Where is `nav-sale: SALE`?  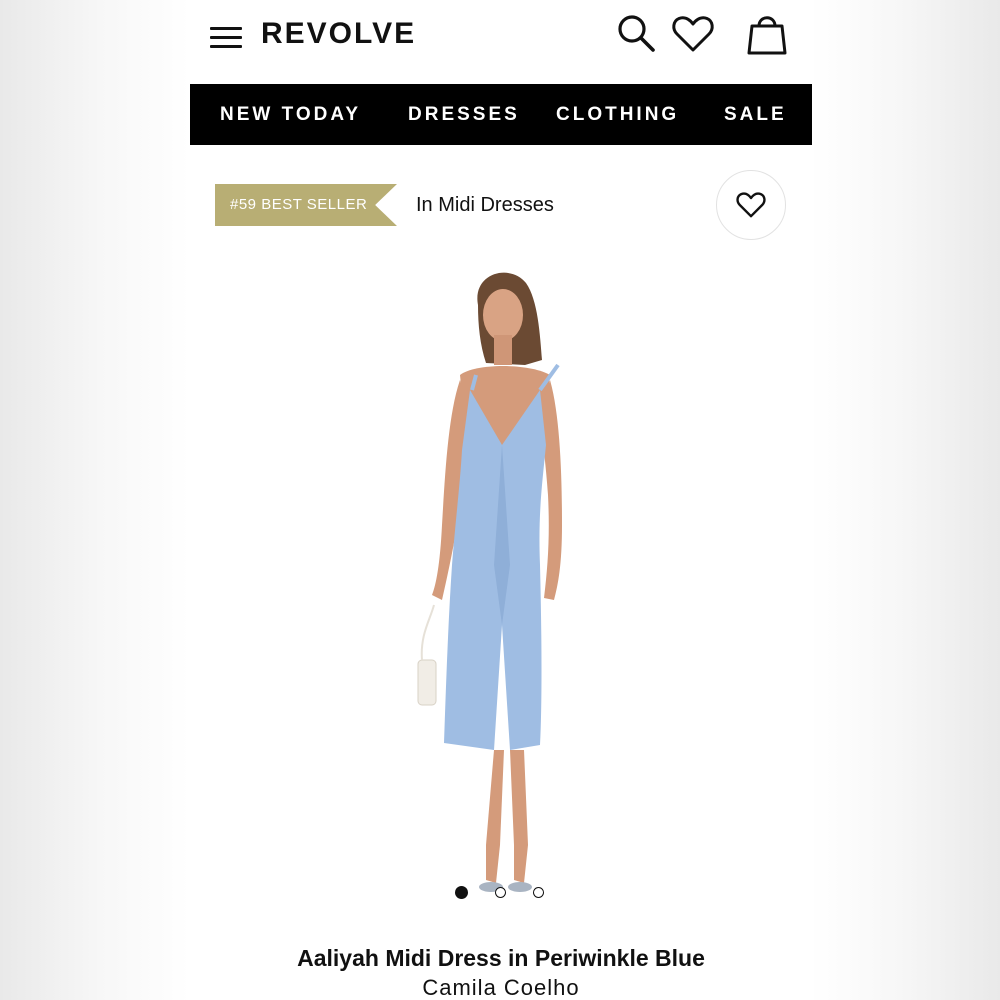
nav-sale: SALE is located at coordinates (755, 114).